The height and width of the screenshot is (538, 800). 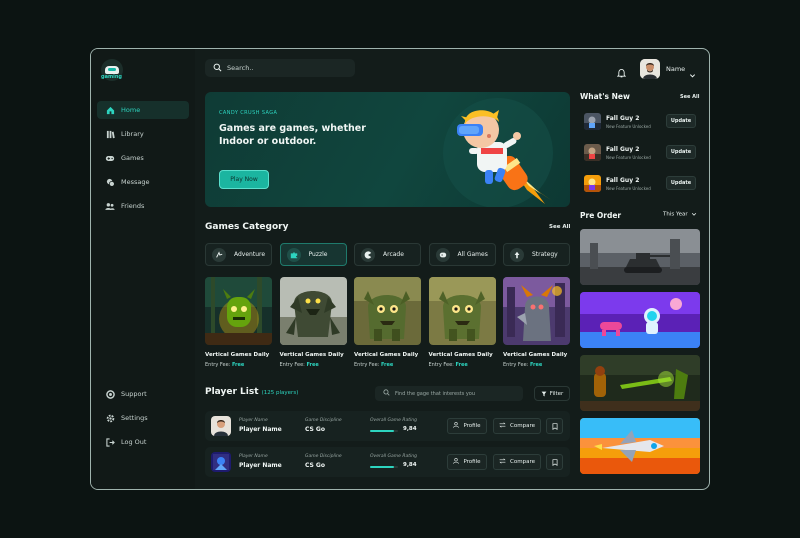 What do you see at coordinates (110, 442) in the screenshot?
I see `logout-icon` at bounding box center [110, 442].